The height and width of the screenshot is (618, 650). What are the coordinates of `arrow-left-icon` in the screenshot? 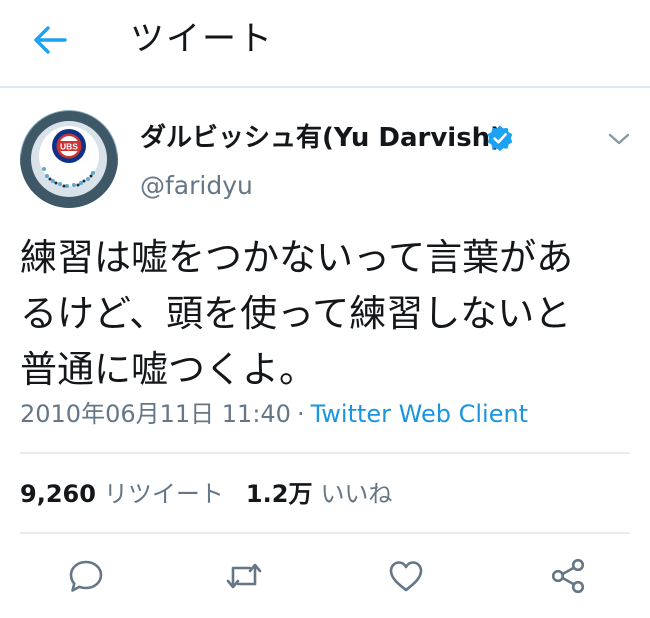 It's located at (50, 40).